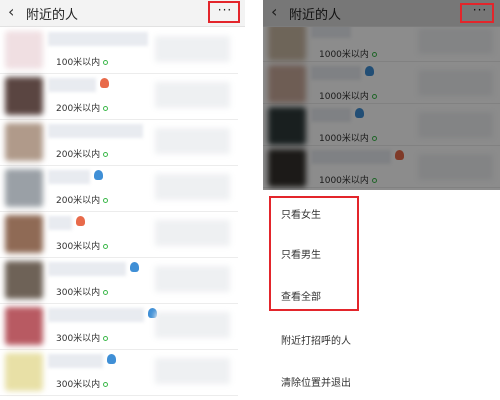  Describe the element at coordinates (314, 253) in the screenshot. I see `filter-options-highlight` at that location.